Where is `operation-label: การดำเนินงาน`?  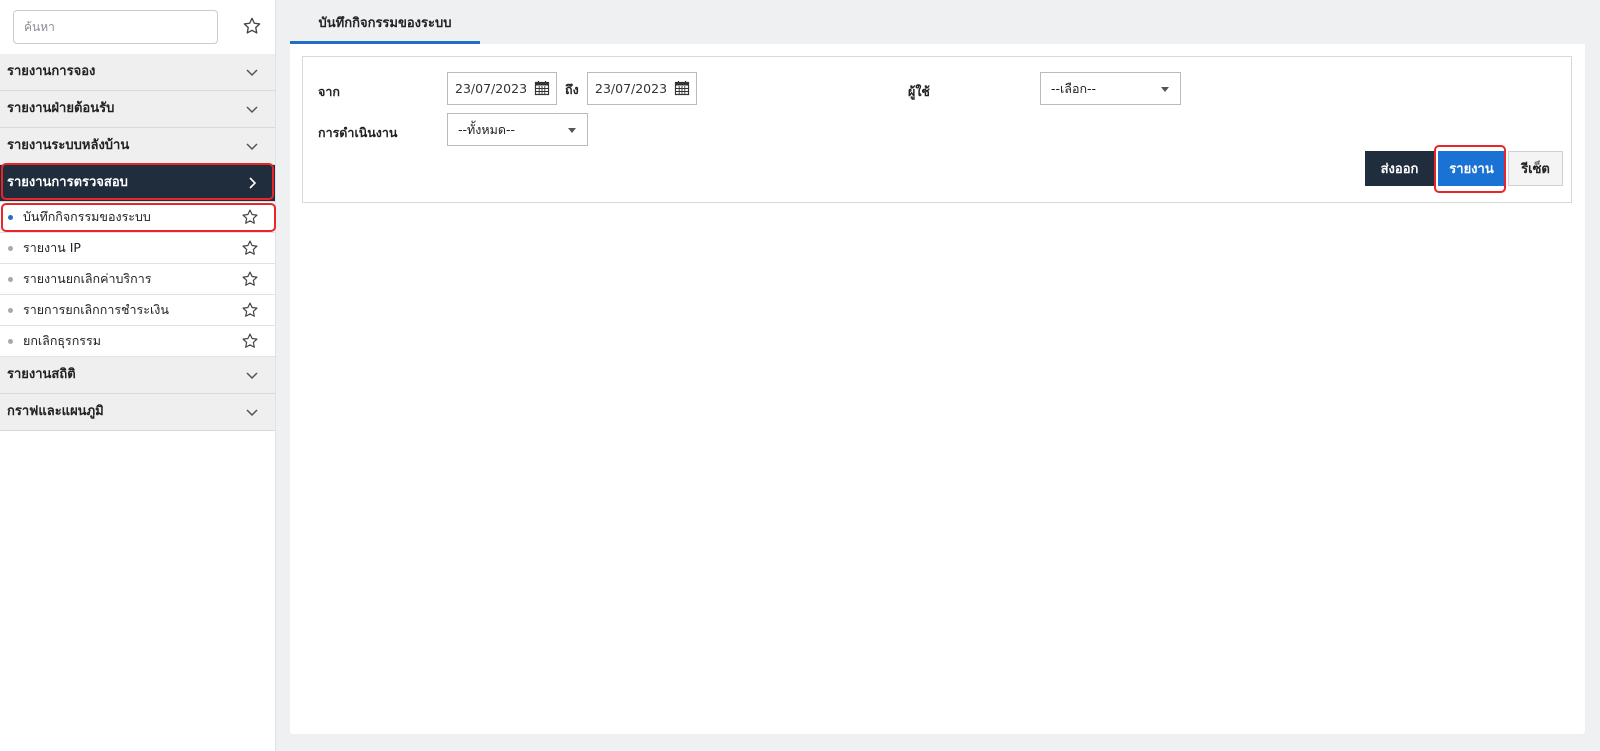
operation-label: การดำเนินงาน is located at coordinates (358, 132).